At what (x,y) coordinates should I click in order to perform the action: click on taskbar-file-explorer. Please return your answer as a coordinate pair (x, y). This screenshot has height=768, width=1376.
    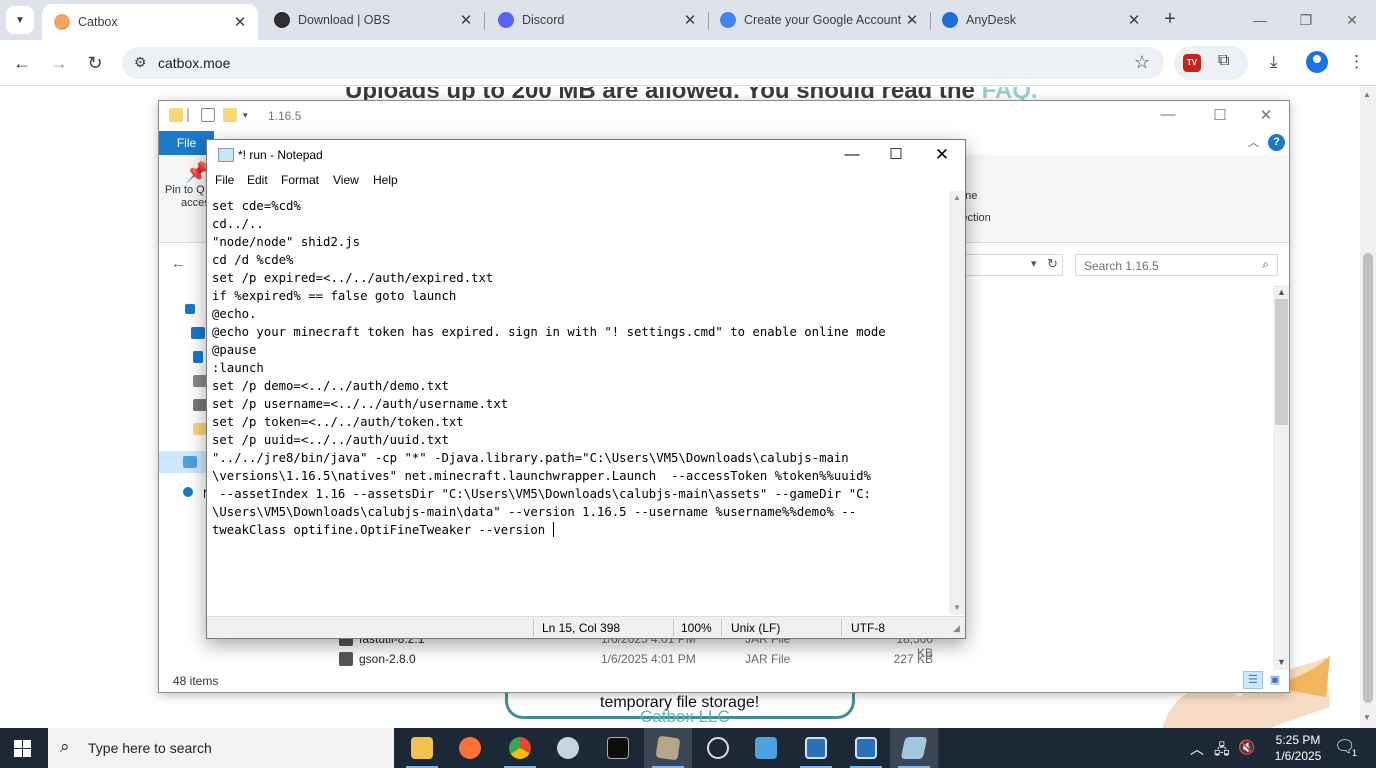
    Looking at the image, I should click on (422, 748).